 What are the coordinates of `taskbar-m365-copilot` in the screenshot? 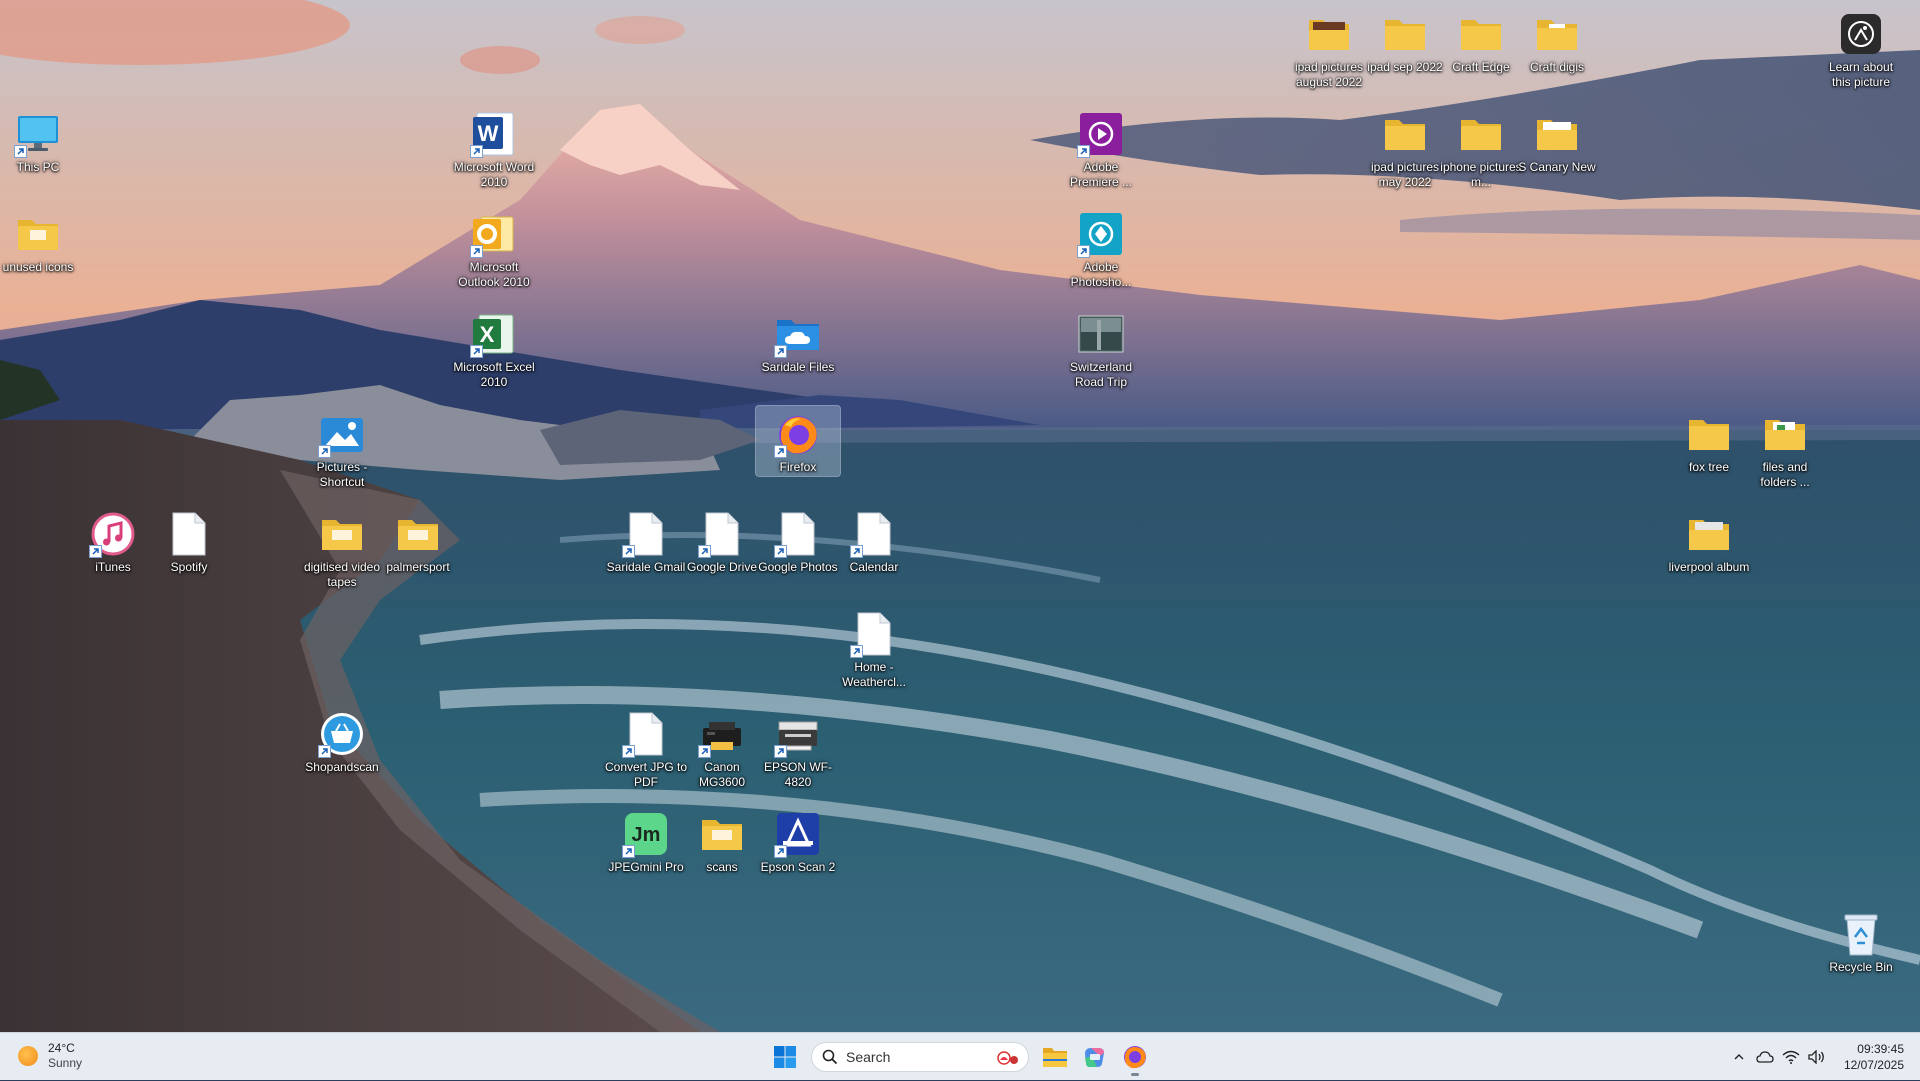 It's located at (1095, 1057).